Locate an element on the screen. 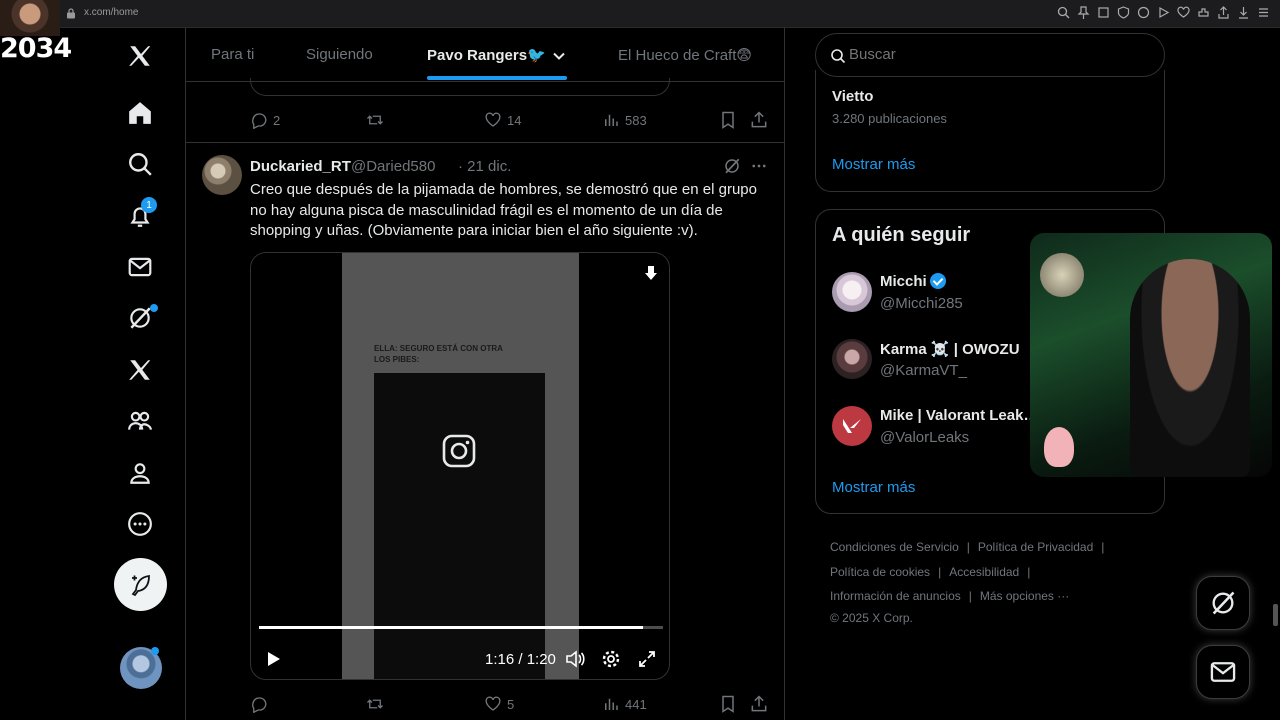  like-button: 5 is located at coordinates (499, 704).